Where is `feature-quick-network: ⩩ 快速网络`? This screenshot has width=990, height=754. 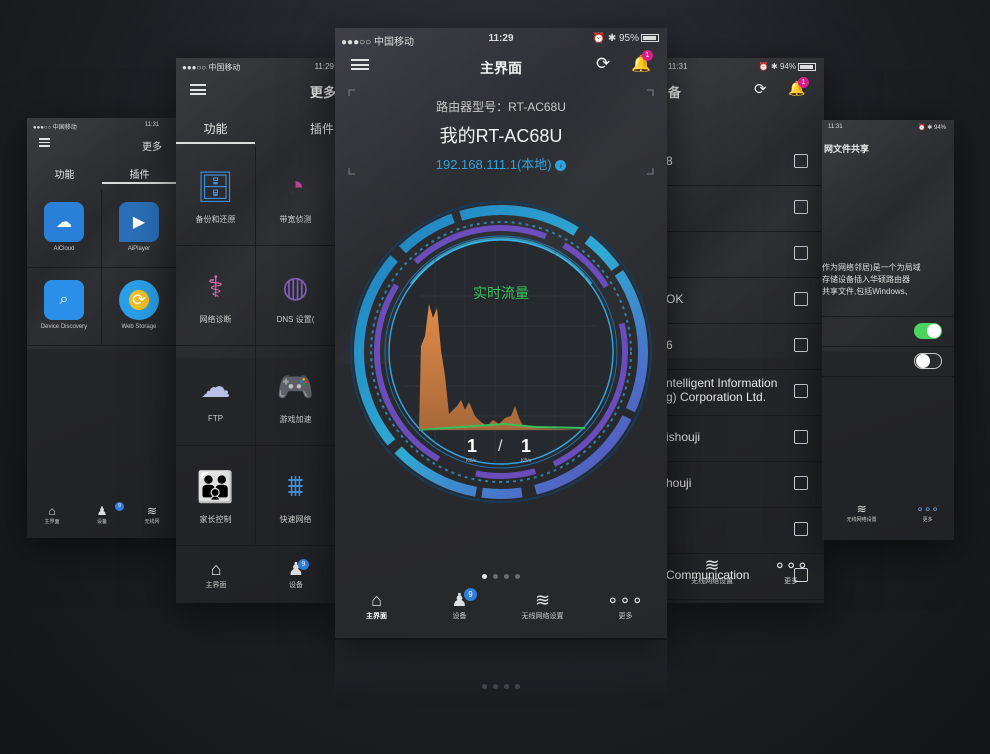
feature-quick-network: ⩩ 快速网络 is located at coordinates (296, 496).